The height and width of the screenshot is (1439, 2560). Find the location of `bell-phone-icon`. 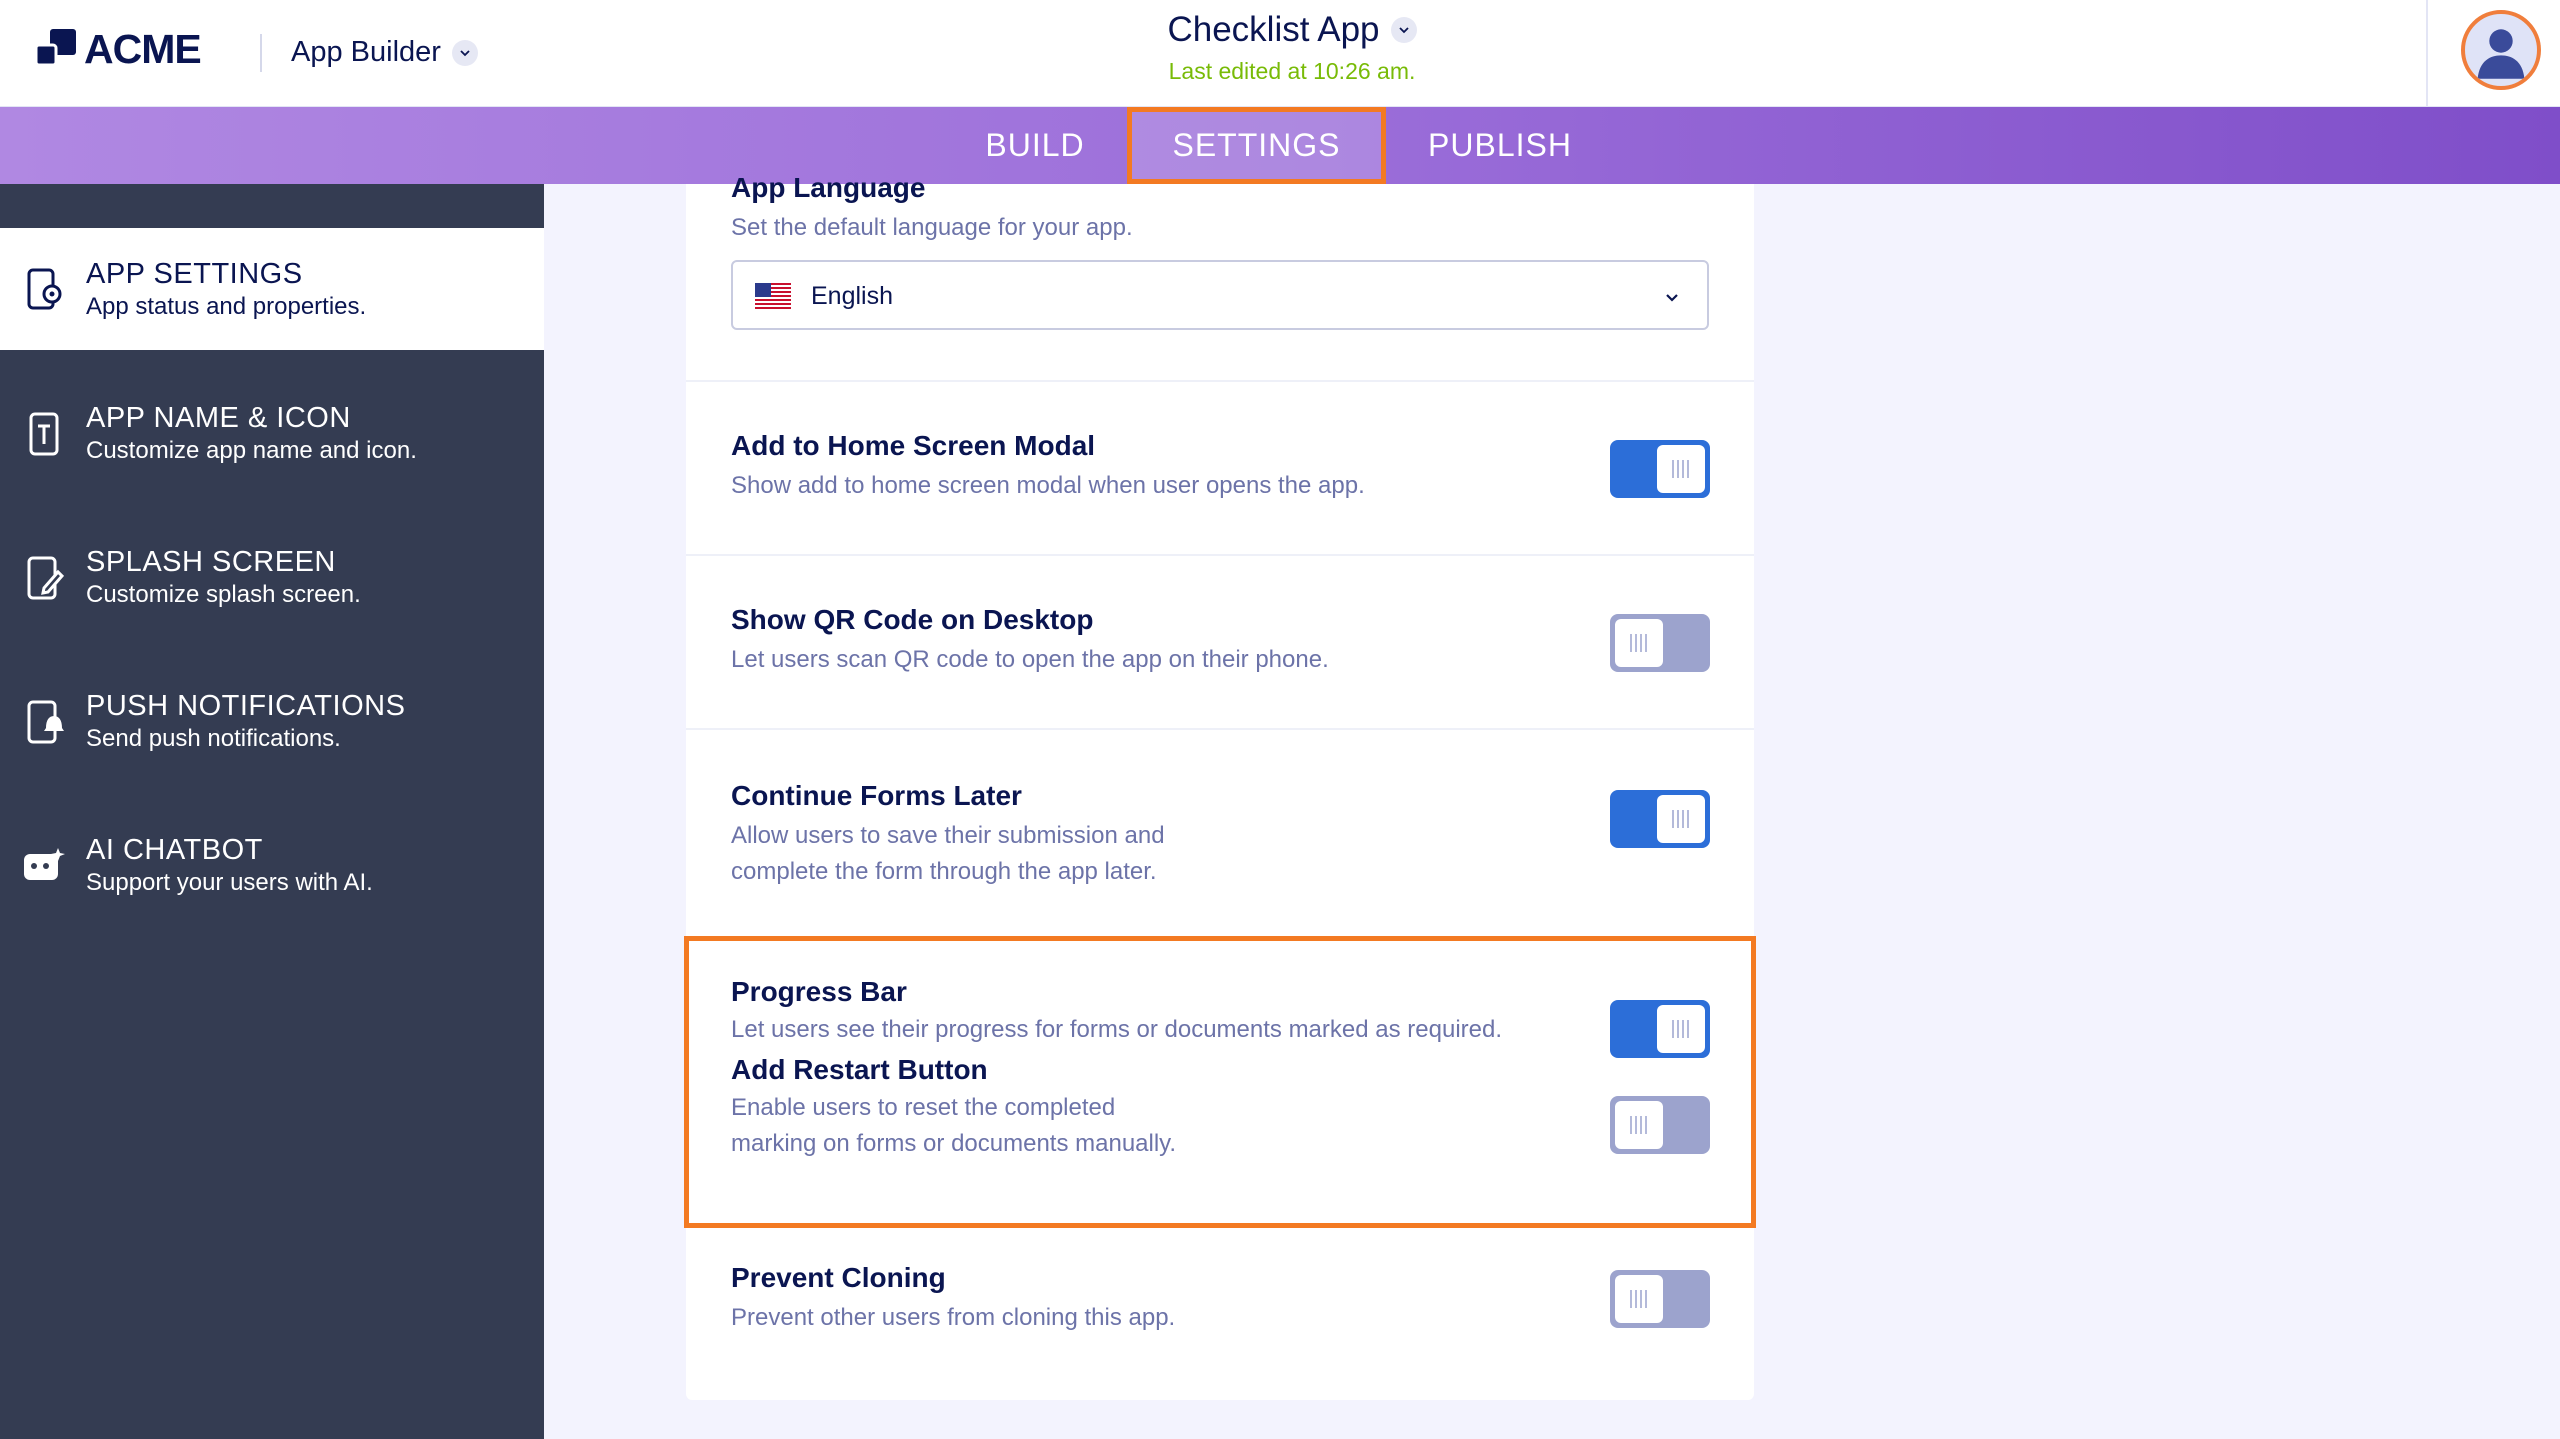

bell-phone-icon is located at coordinates (44, 722).